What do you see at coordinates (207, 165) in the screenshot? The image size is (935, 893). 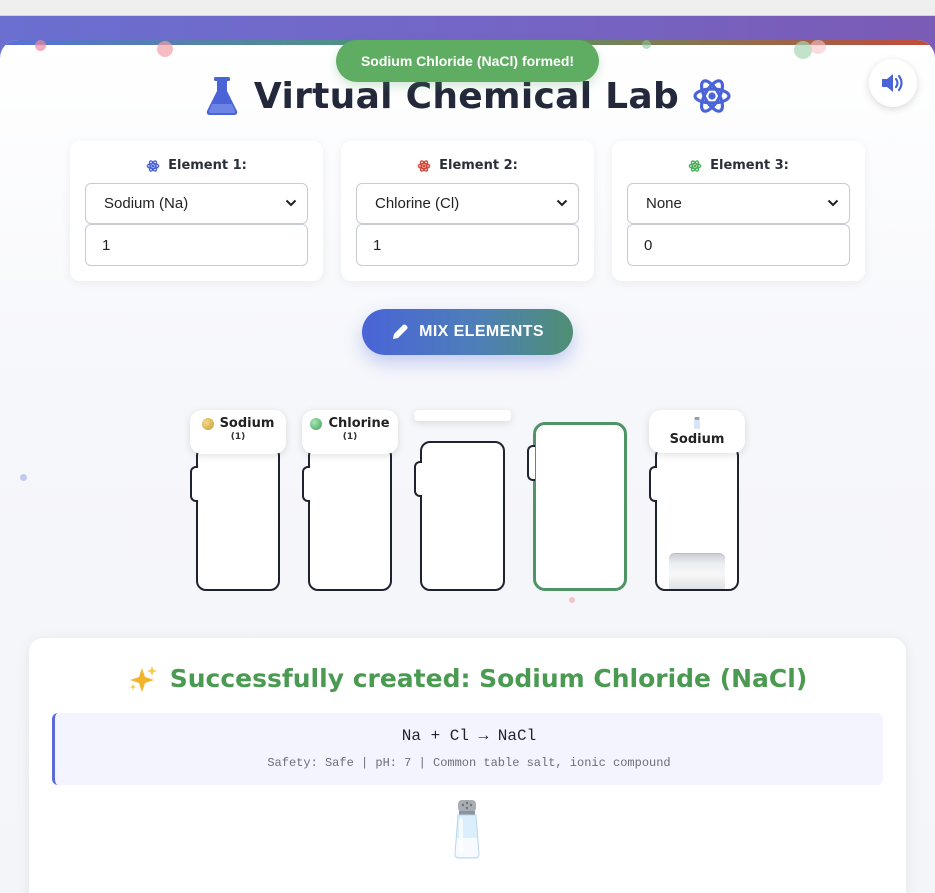 I see `element-label-text: Element 1:` at bounding box center [207, 165].